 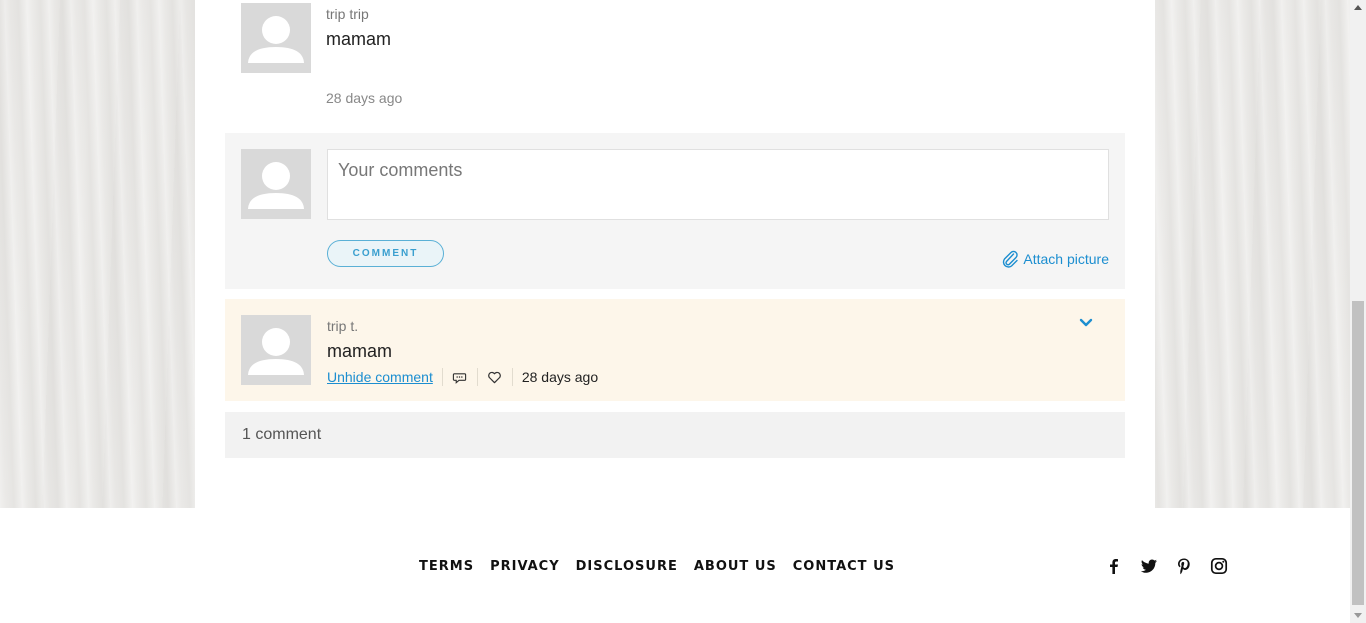 I want to click on chevron-down-icon, so click(x=1086, y=323).